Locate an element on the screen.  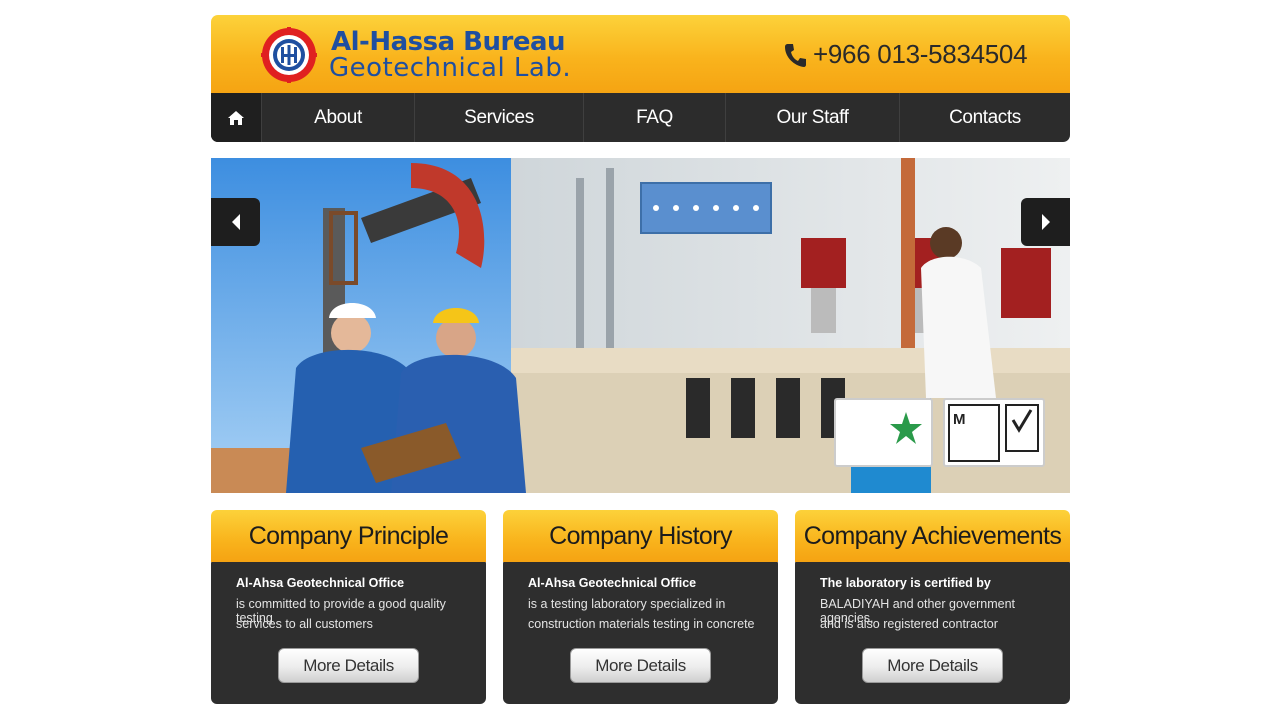
box-text-line: is a testing laboratory specialized in is located at coordinates (627, 604).